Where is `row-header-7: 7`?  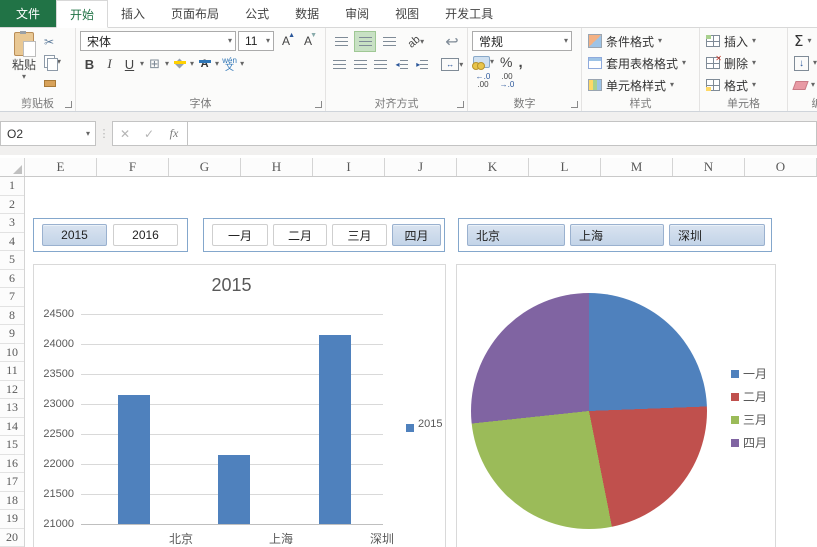 row-header-7: 7 is located at coordinates (12, 297).